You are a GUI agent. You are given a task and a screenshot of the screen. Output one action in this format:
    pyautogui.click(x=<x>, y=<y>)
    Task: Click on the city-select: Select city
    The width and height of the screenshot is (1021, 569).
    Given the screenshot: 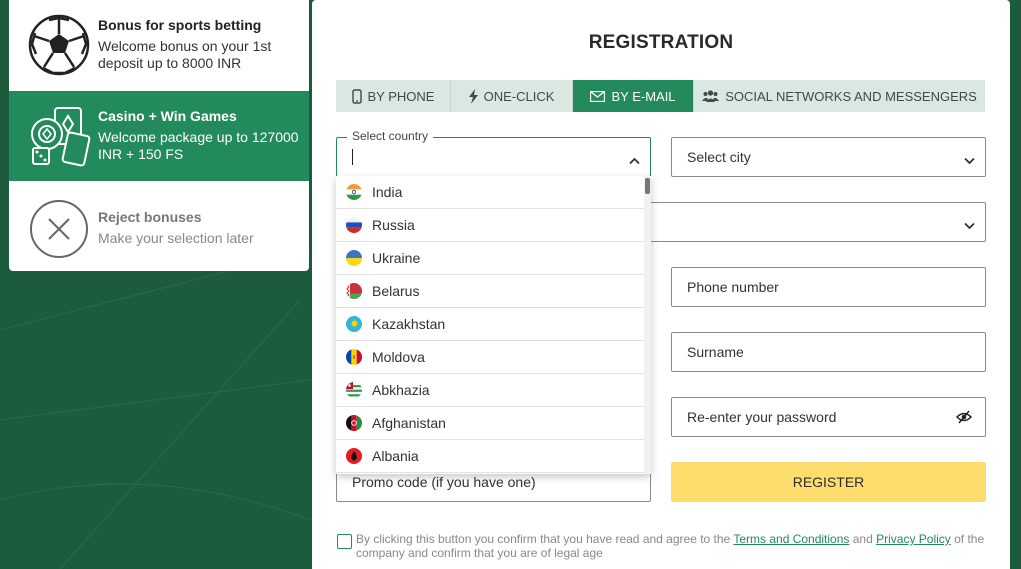 What is the action you would take?
    pyautogui.click(x=828, y=157)
    